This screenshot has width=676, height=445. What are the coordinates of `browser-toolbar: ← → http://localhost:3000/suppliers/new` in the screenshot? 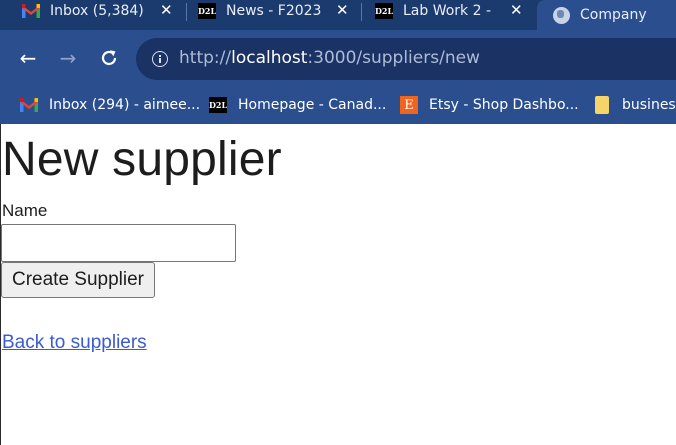 It's located at (338, 59).